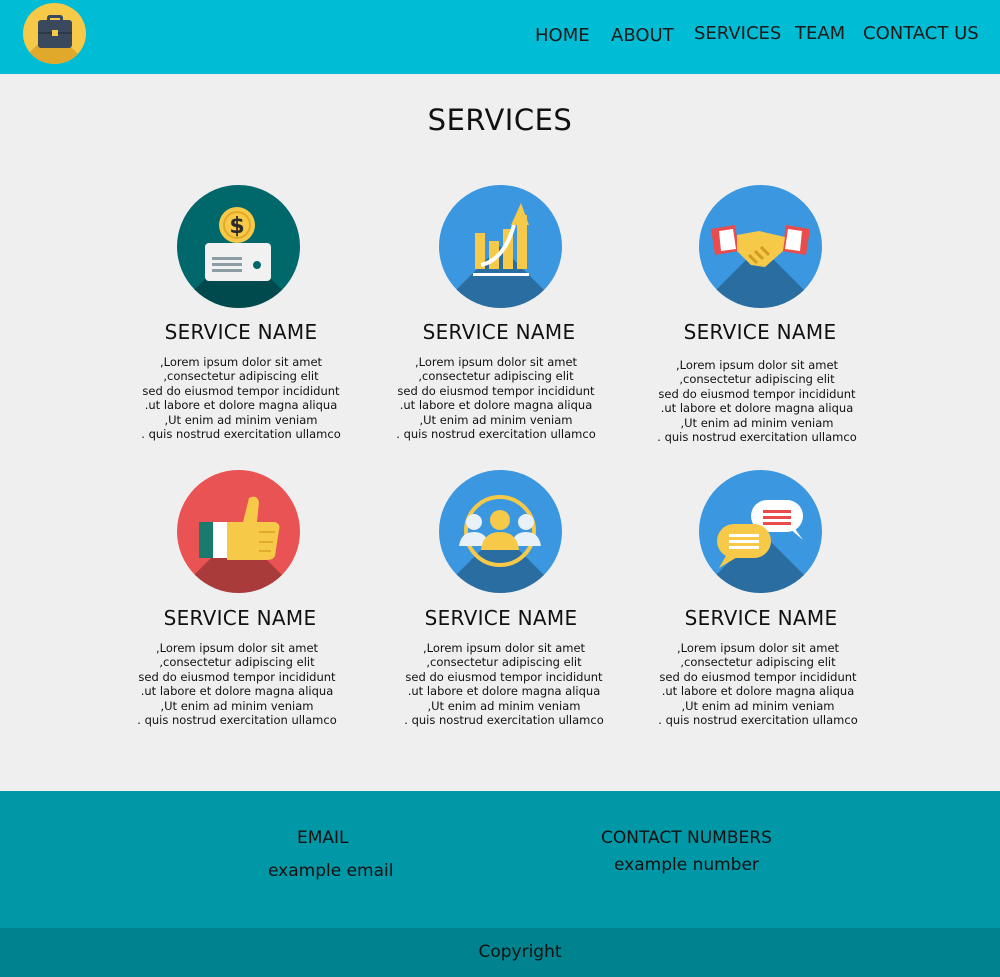  I want to click on chat-bubbles-icon, so click(760, 531).